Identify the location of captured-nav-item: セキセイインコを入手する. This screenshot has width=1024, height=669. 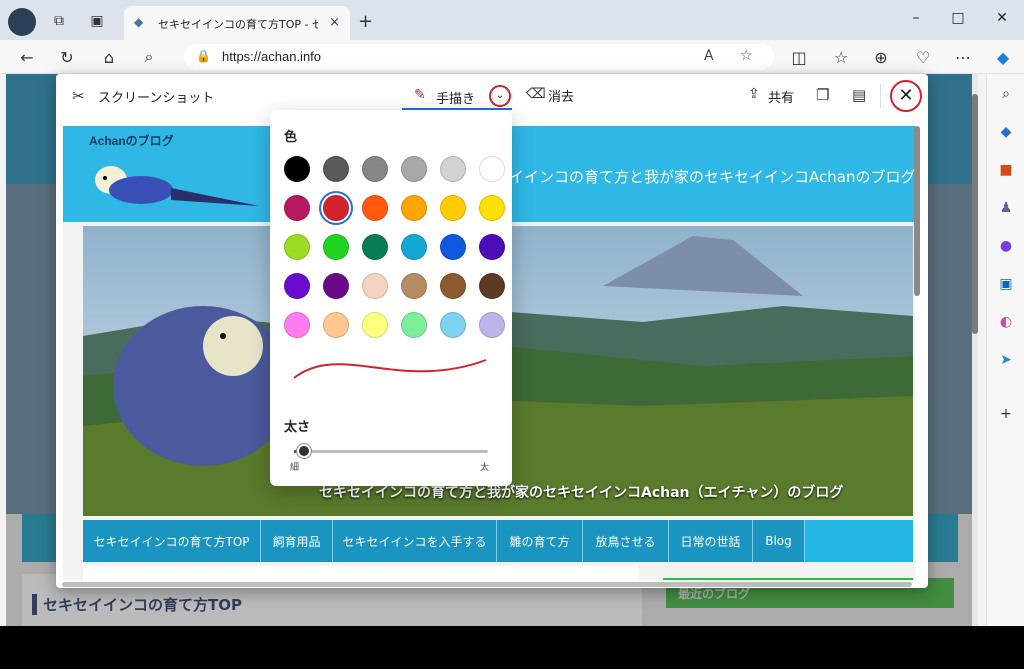
(415, 541).